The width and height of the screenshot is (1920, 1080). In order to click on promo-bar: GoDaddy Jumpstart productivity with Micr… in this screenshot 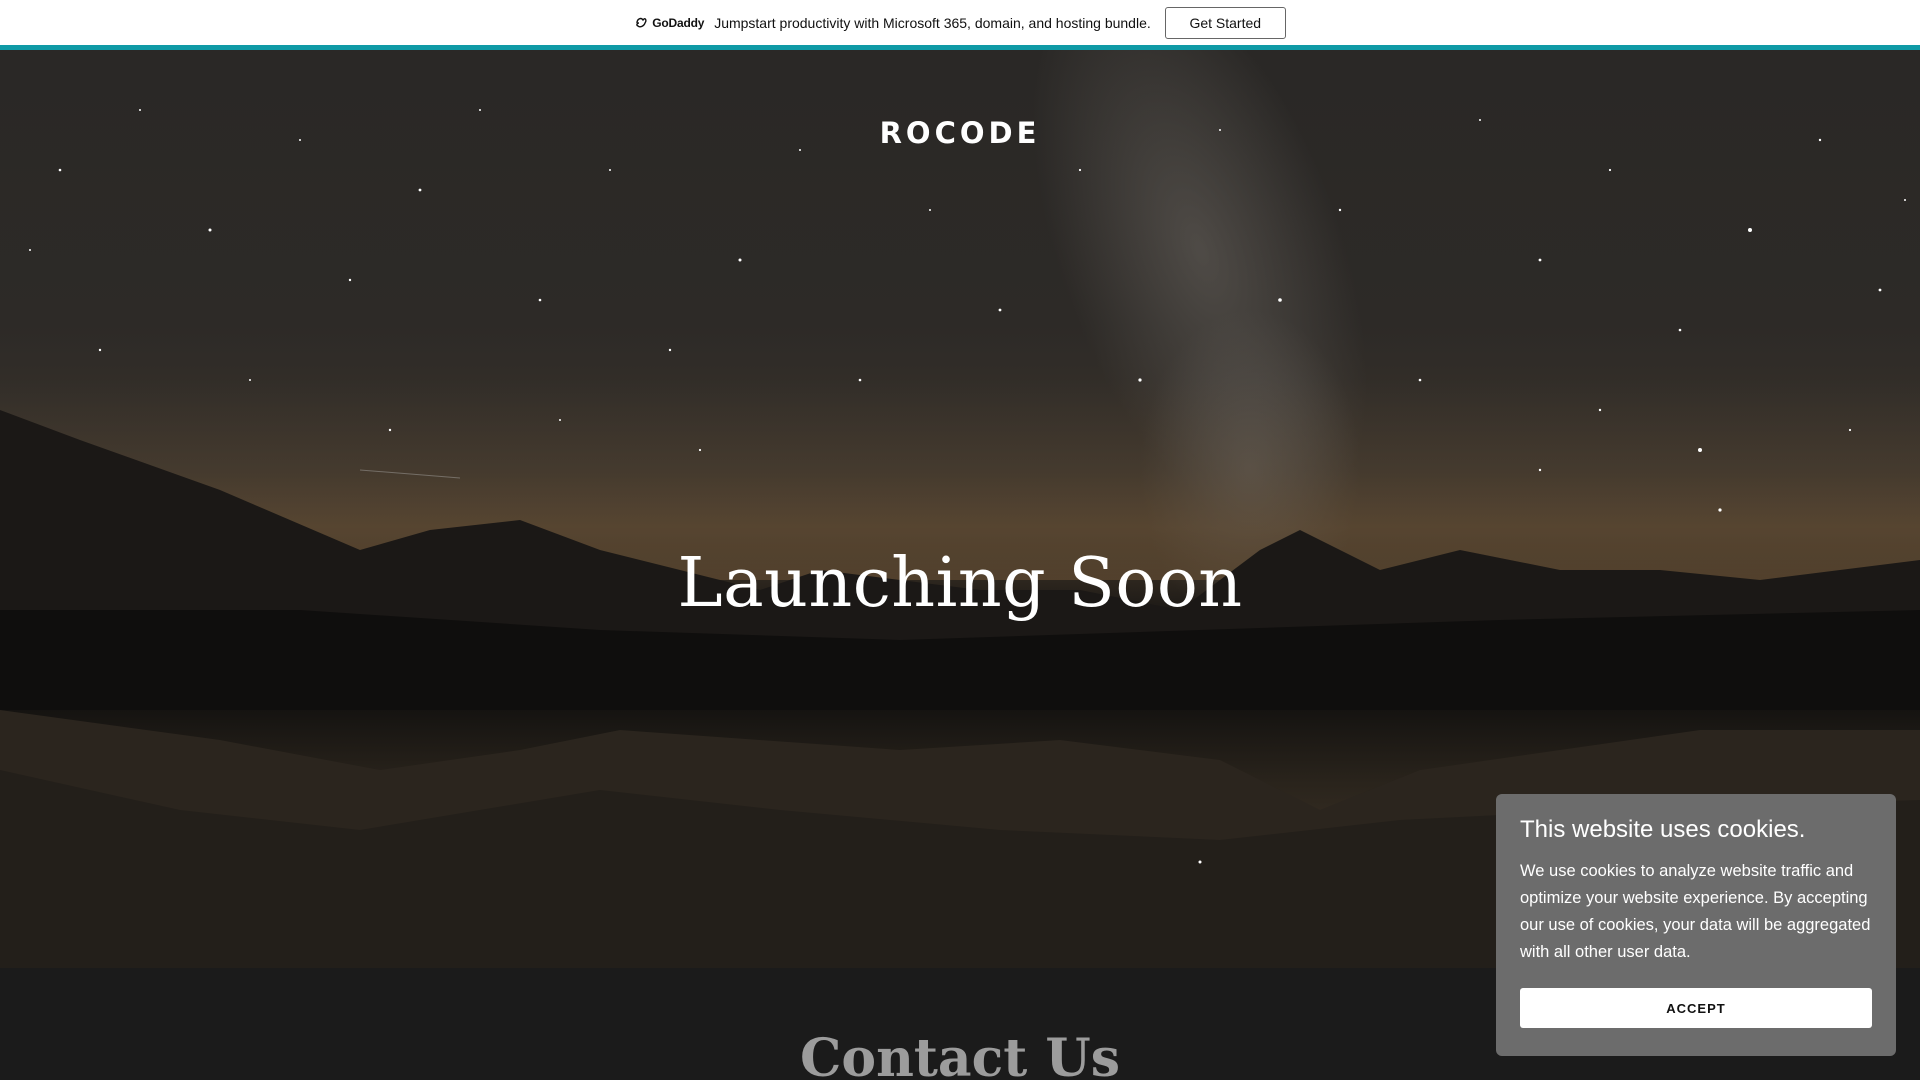, I will do `click(960, 22)`.